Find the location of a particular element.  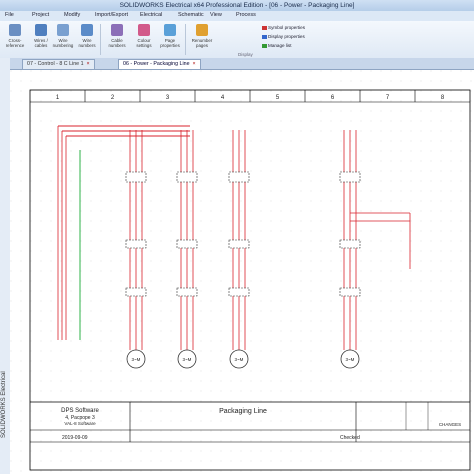

menu-view: View is located at coordinates (216, 15).